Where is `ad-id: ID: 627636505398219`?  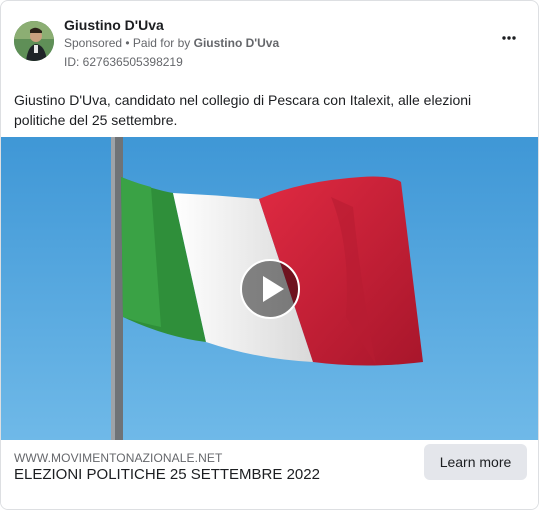 ad-id: ID: 627636505398219 is located at coordinates (123, 62).